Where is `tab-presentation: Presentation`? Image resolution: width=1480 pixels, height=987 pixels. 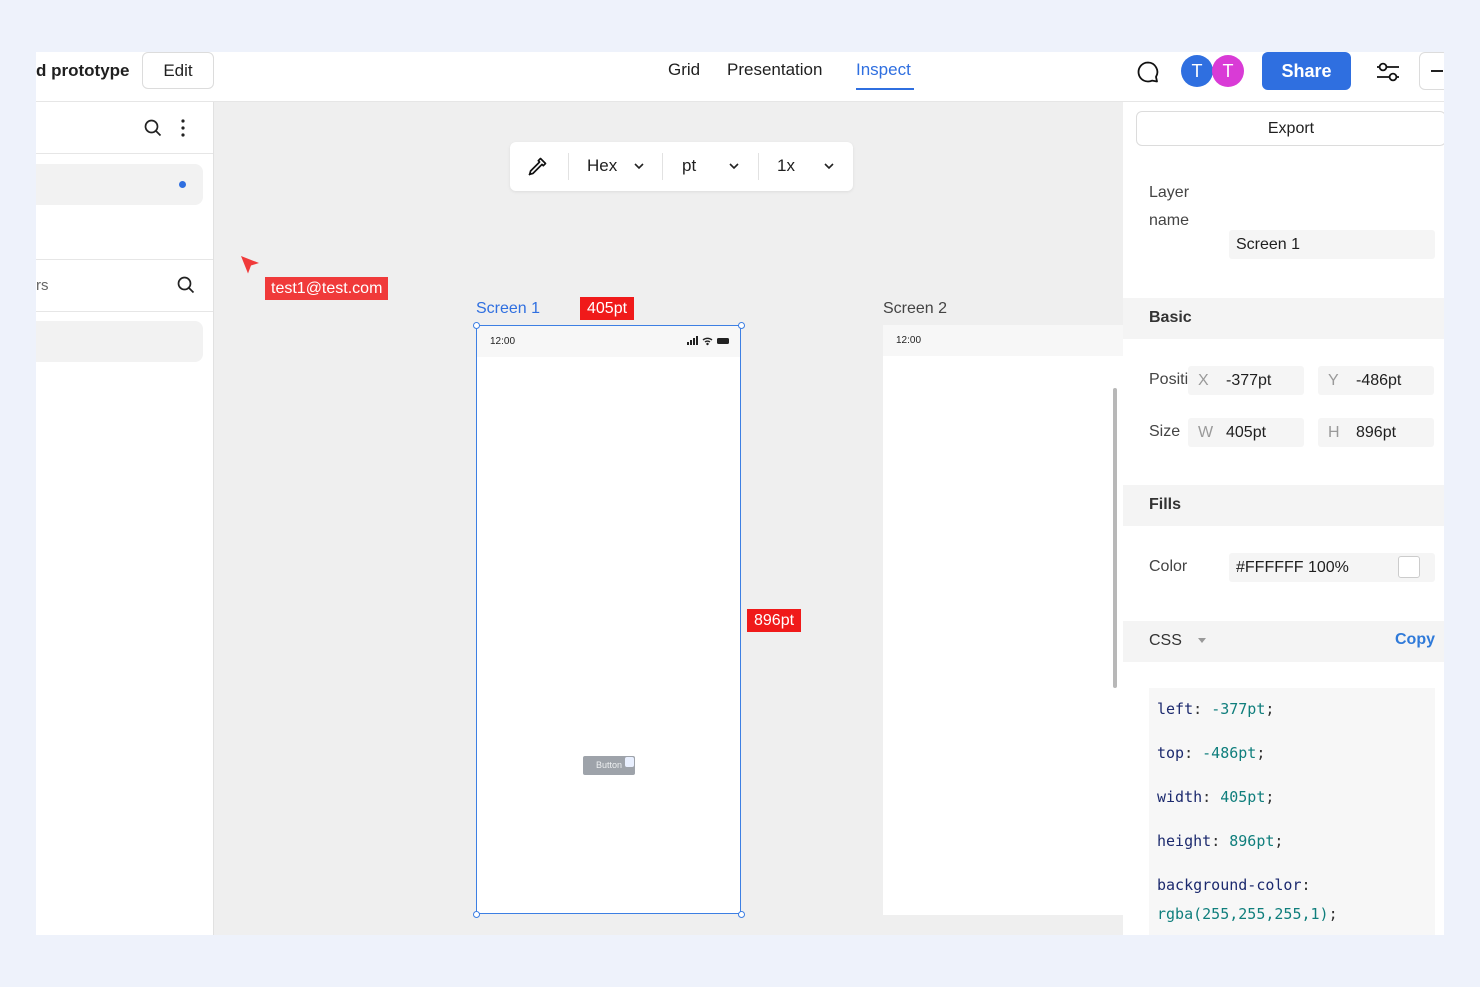
tab-presentation: Presentation is located at coordinates (774, 70).